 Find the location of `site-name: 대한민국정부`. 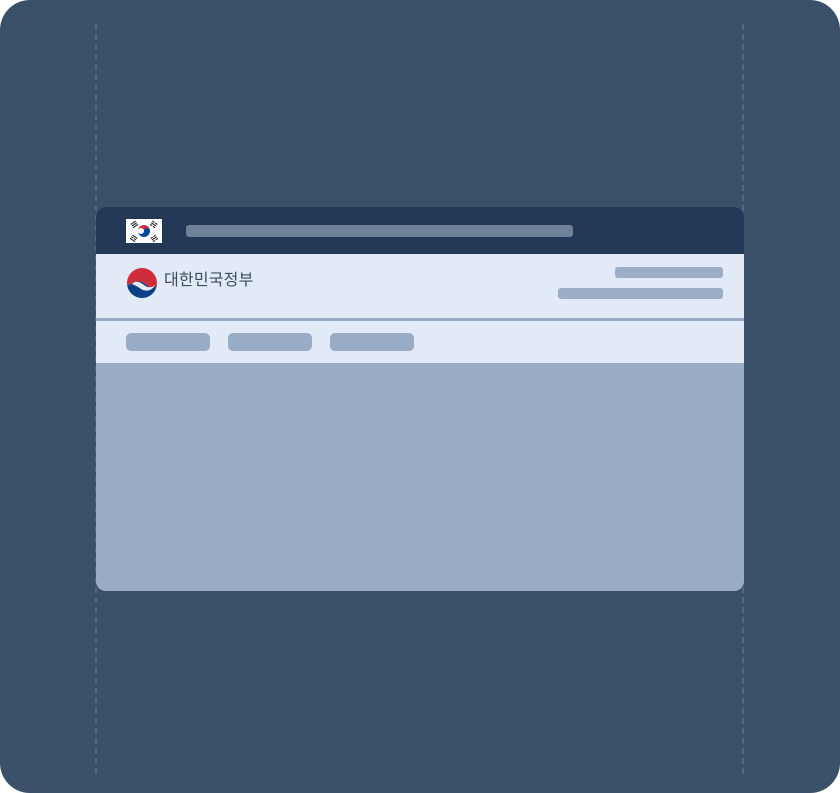

site-name: 대한민국정부 is located at coordinates (209, 280).